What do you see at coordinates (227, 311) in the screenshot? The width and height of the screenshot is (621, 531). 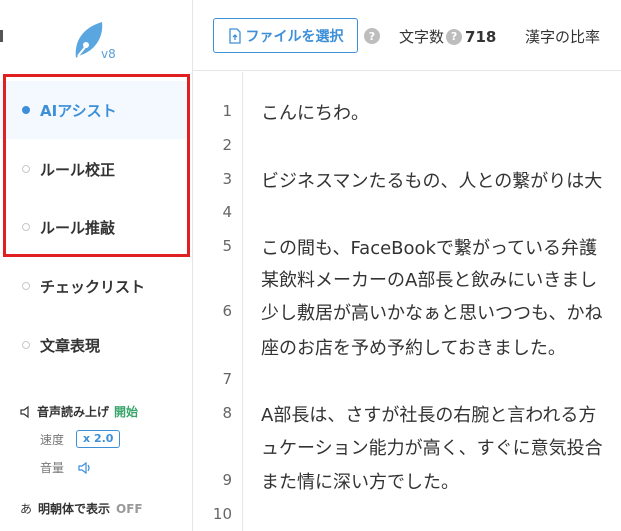 I see `line-number: 6` at bounding box center [227, 311].